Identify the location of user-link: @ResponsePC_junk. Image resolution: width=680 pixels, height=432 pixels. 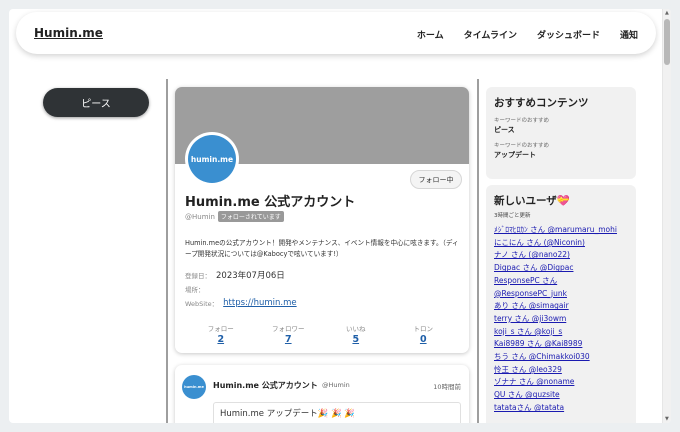
(561, 294).